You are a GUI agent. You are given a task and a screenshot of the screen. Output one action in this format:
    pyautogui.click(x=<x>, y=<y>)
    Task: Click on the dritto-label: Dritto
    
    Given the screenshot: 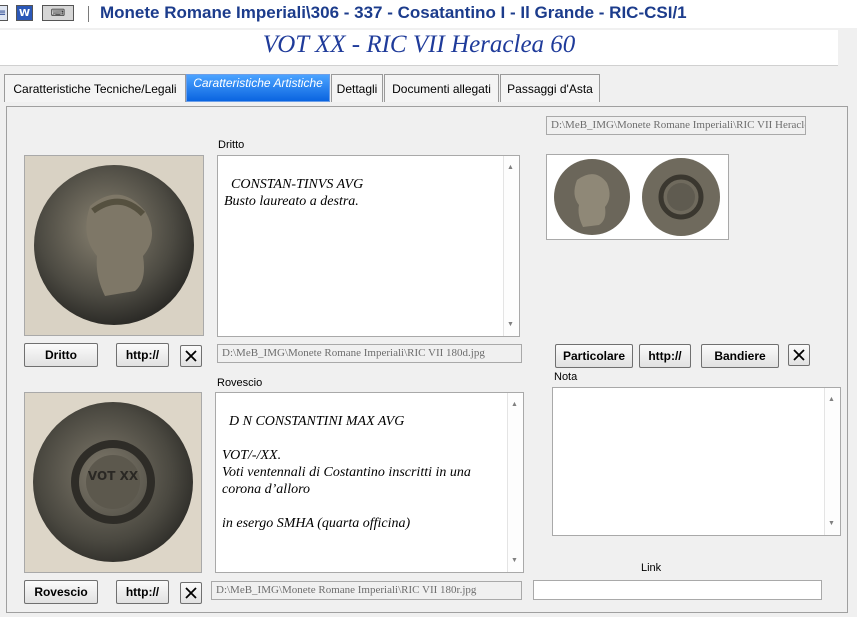 What is the action you would take?
    pyautogui.click(x=231, y=145)
    